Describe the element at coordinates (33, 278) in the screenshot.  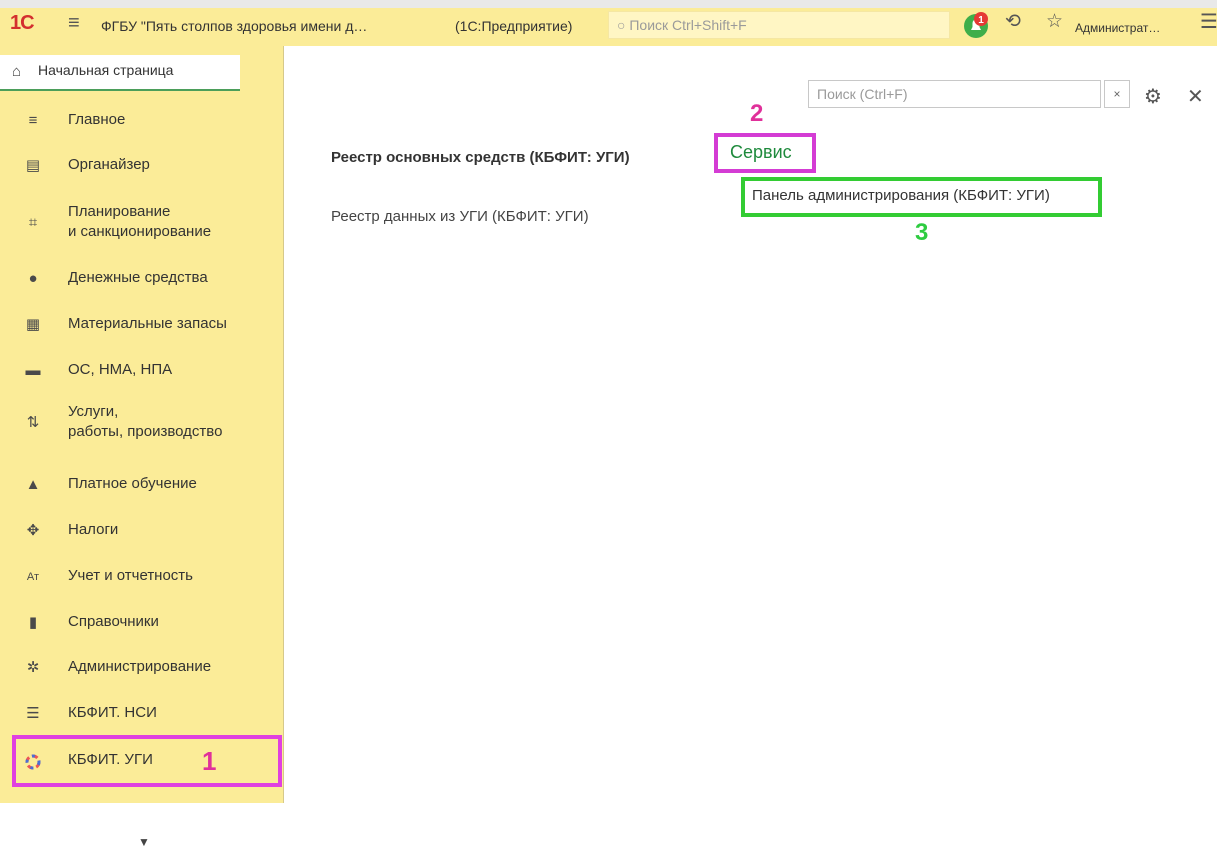
I see `money-icon: ●` at that location.